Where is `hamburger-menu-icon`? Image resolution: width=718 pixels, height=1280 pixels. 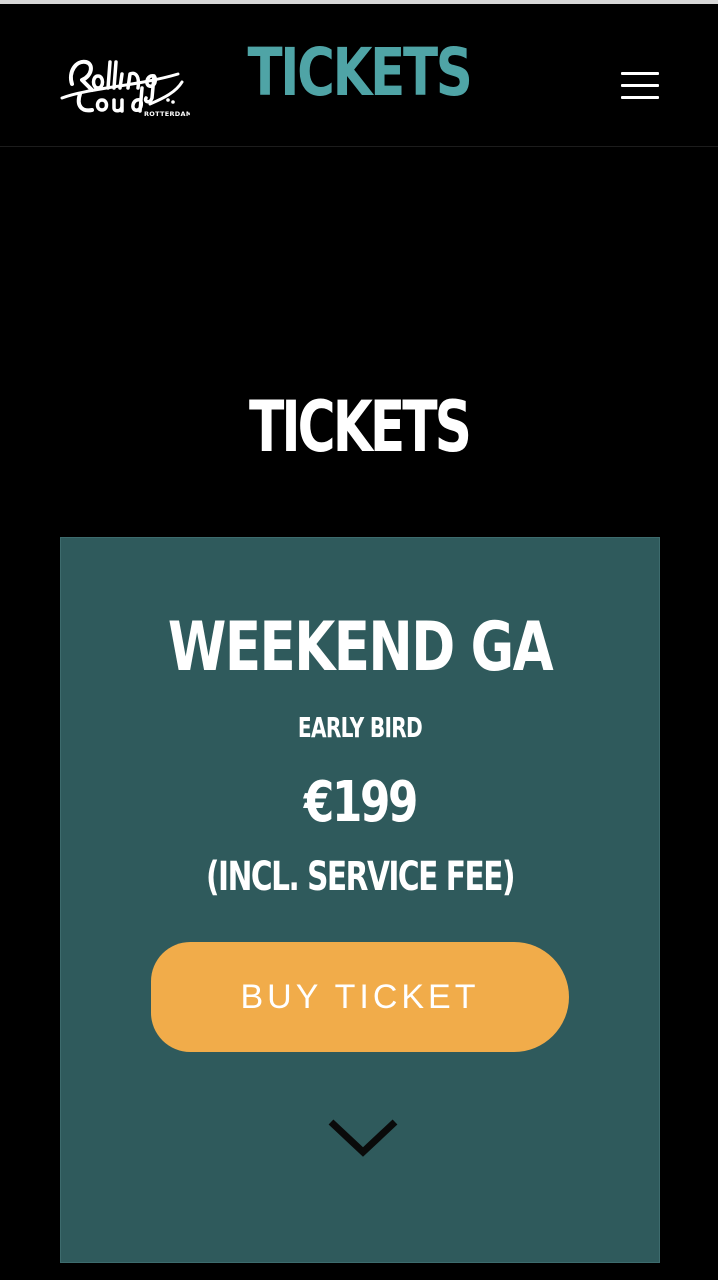
hamburger-menu-icon is located at coordinates (640, 86).